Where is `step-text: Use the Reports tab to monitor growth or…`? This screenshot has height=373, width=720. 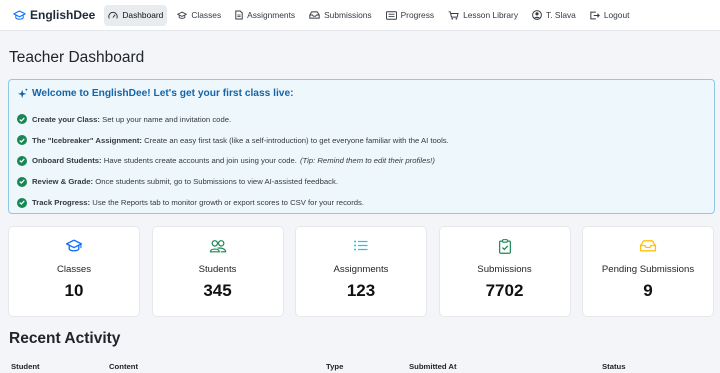
step-text: Use the Reports tab to monitor growth or… is located at coordinates (228, 203).